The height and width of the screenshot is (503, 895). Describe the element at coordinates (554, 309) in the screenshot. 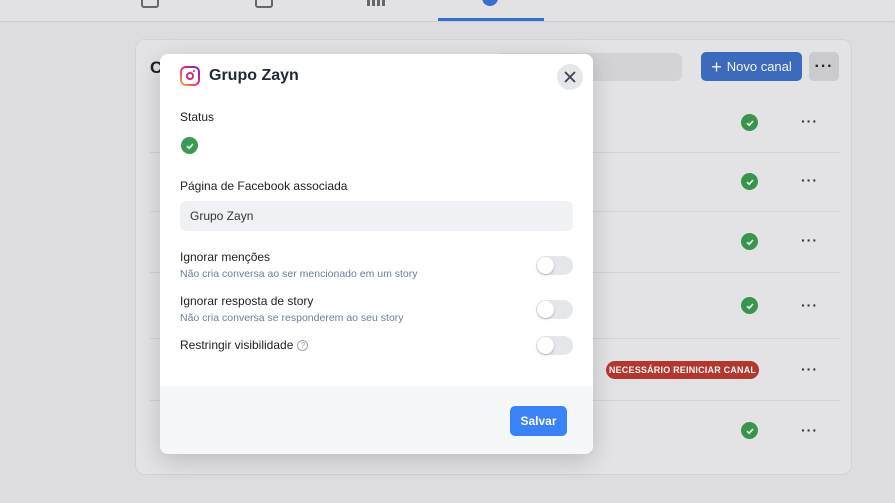

I see `ignore-story-reply-toggle` at that location.